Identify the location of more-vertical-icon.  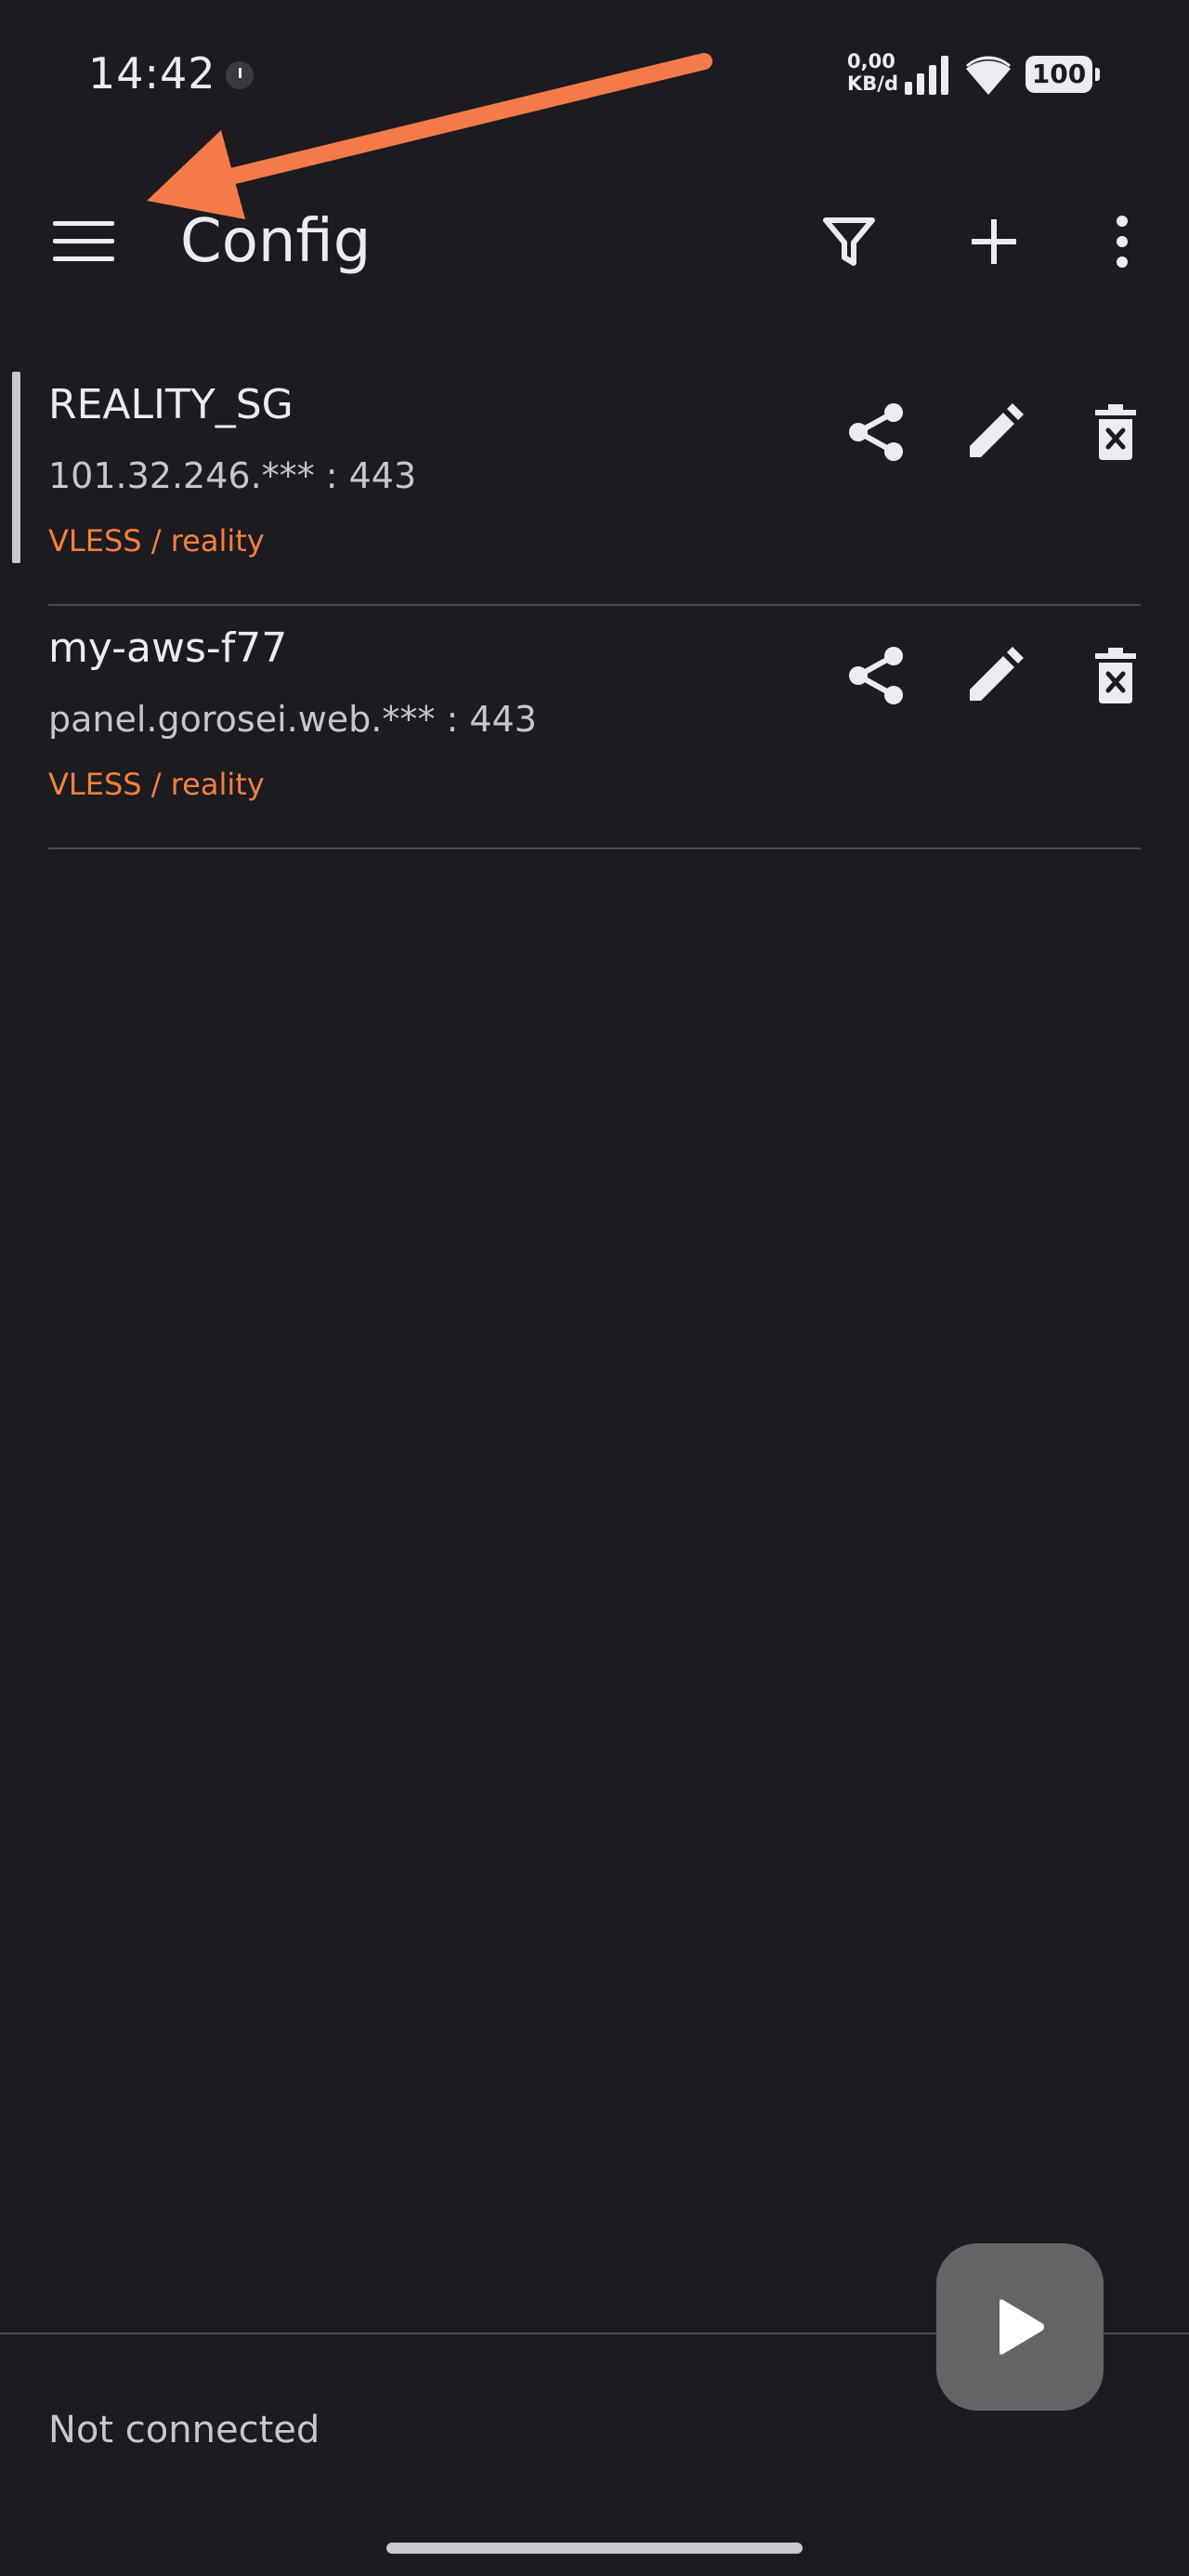
(1122, 242).